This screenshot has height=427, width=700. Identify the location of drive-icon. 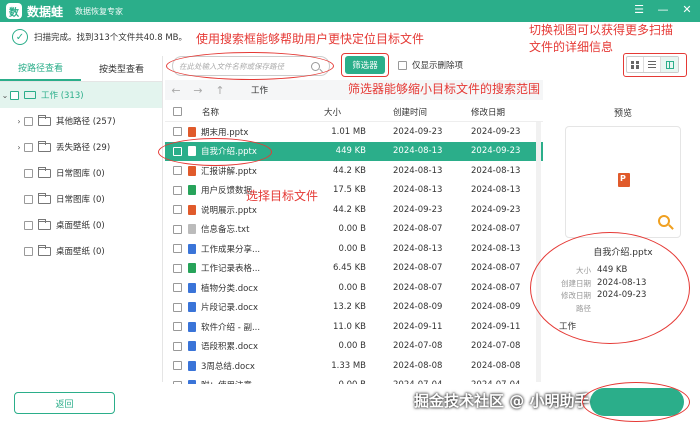
(30, 95).